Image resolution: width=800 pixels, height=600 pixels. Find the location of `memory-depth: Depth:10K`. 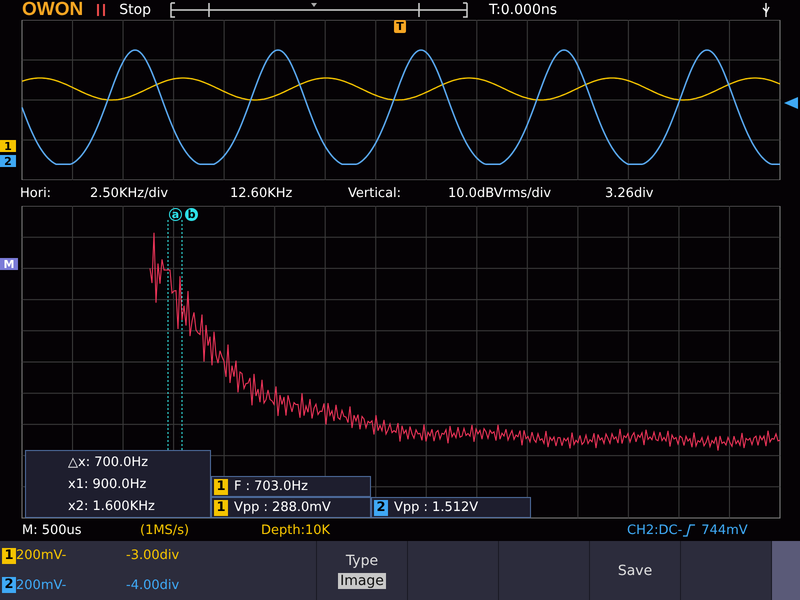

memory-depth: Depth:10K is located at coordinates (296, 530).